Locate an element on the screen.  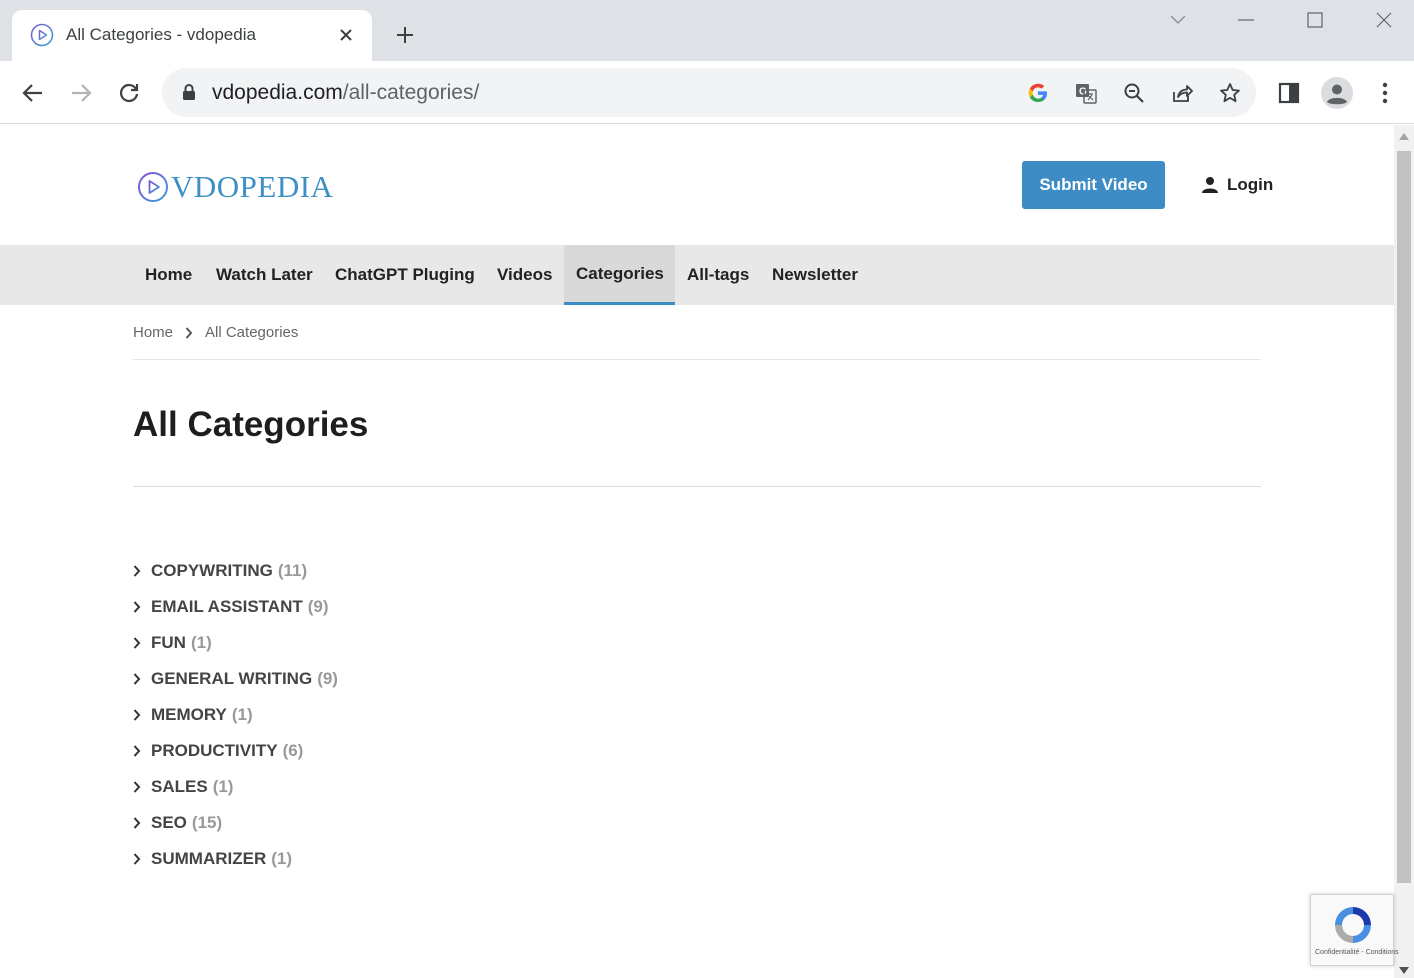
scrollbar-thumb is located at coordinates (1404, 517).